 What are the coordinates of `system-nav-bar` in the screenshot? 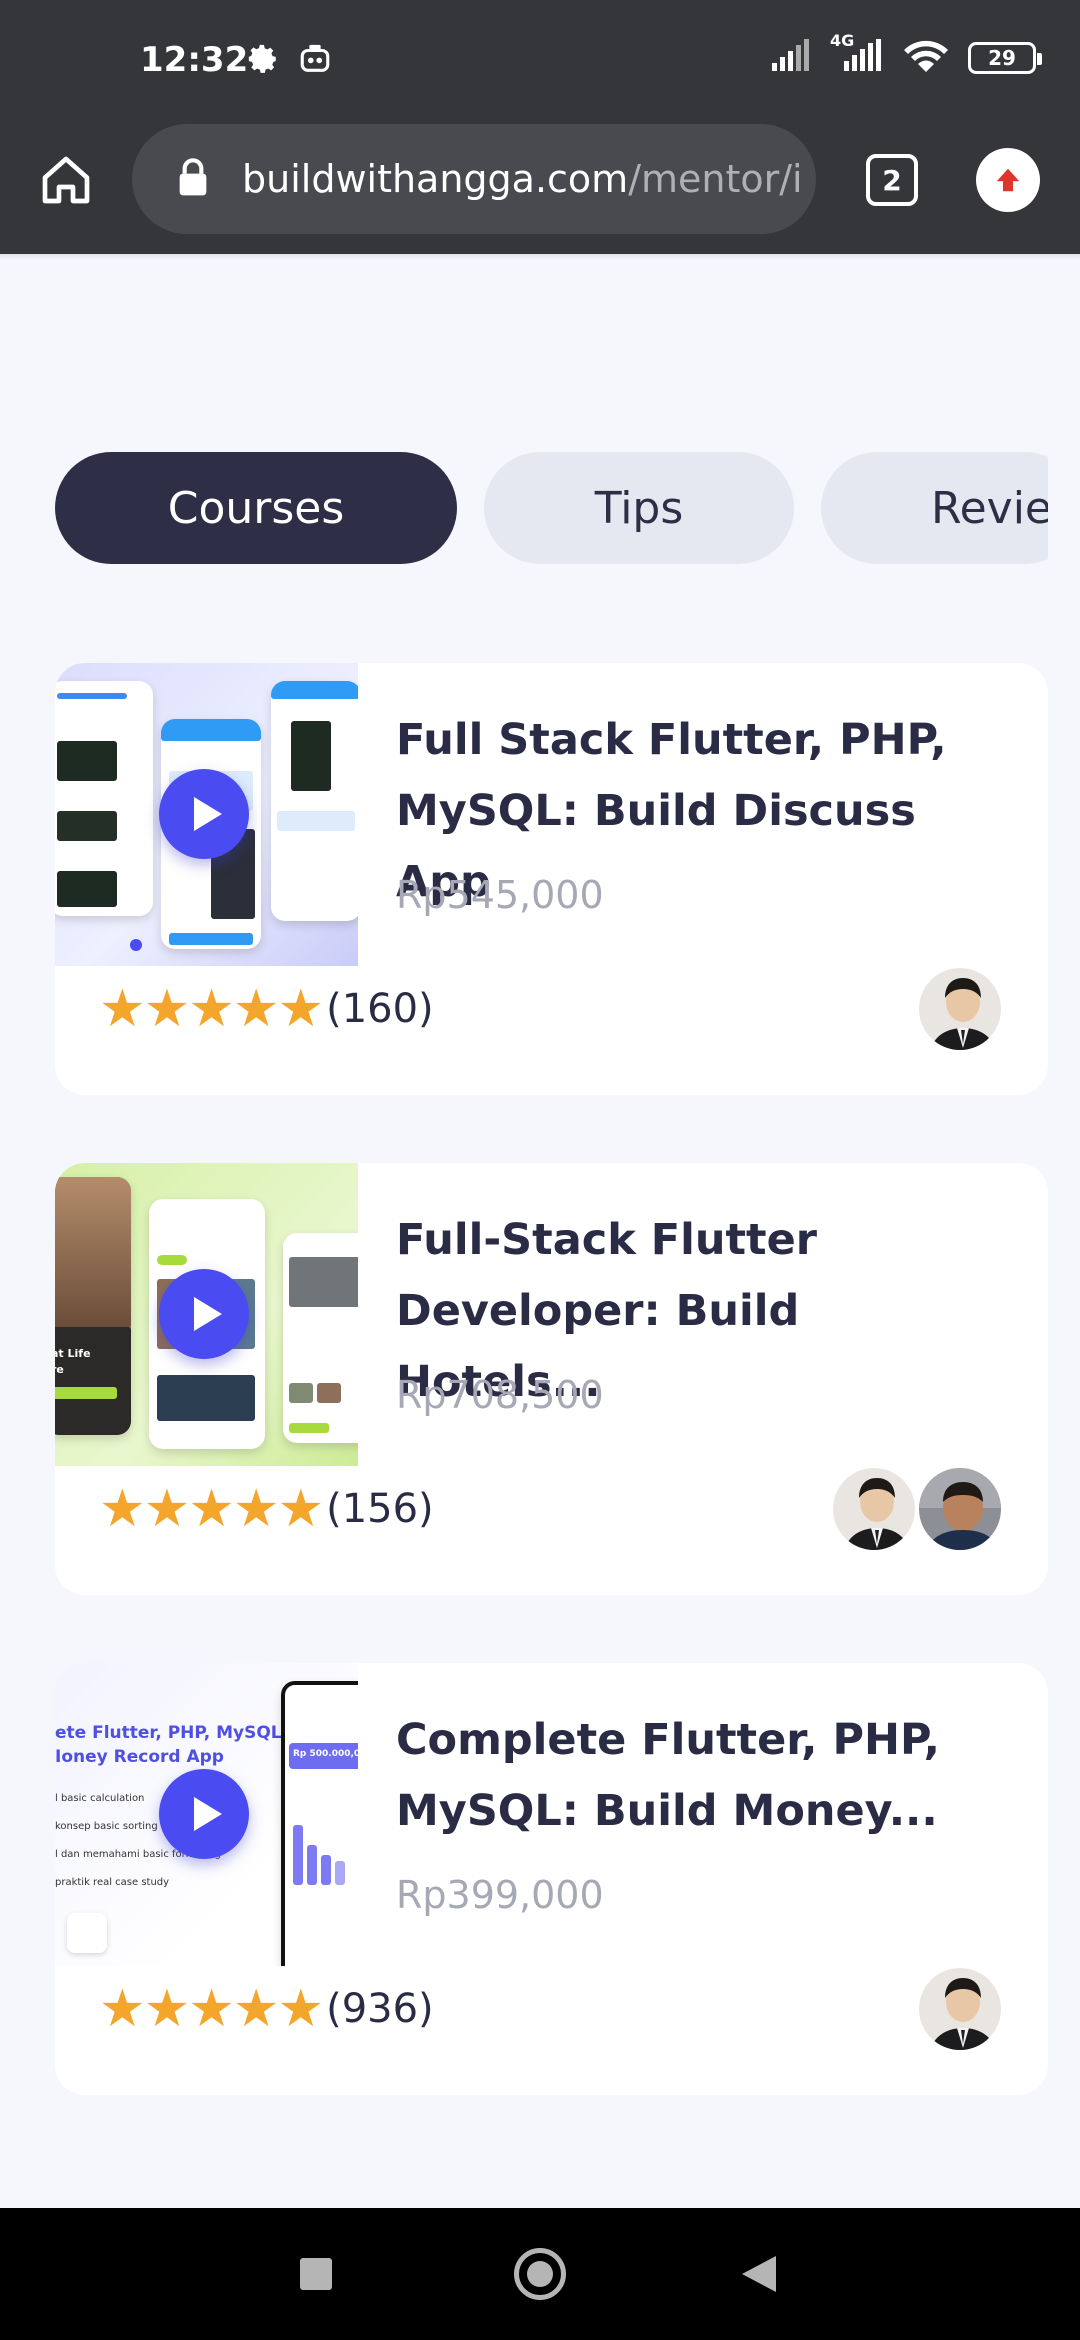 It's located at (540, 2274).